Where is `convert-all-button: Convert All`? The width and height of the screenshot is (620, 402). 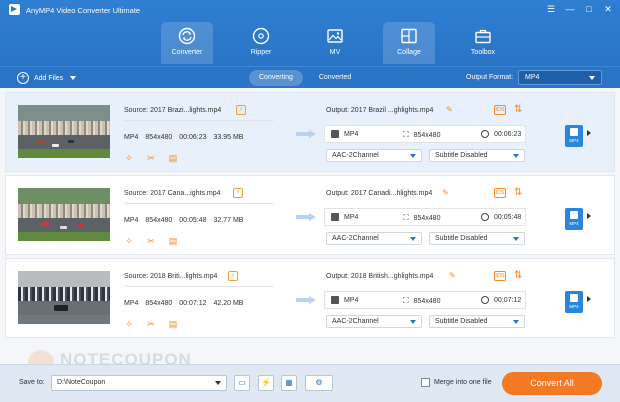
convert-all-button: Convert All is located at coordinates (552, 383).